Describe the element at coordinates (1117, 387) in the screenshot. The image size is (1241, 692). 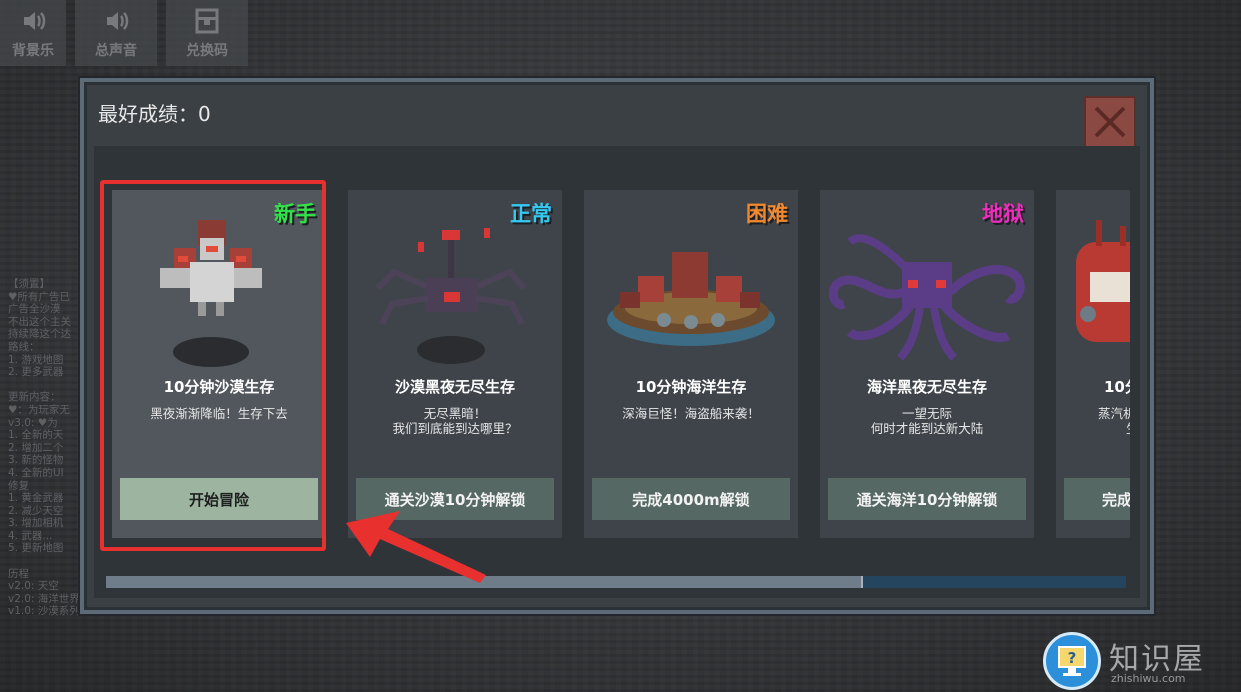
I see `level-title: 10分` at that location.